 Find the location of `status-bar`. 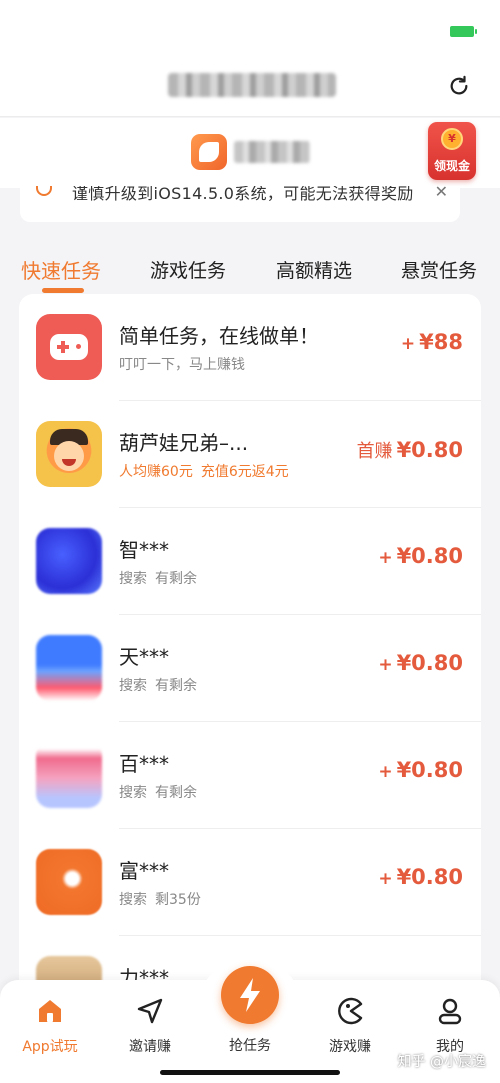

status-bar is located at coordinates (250, 27).